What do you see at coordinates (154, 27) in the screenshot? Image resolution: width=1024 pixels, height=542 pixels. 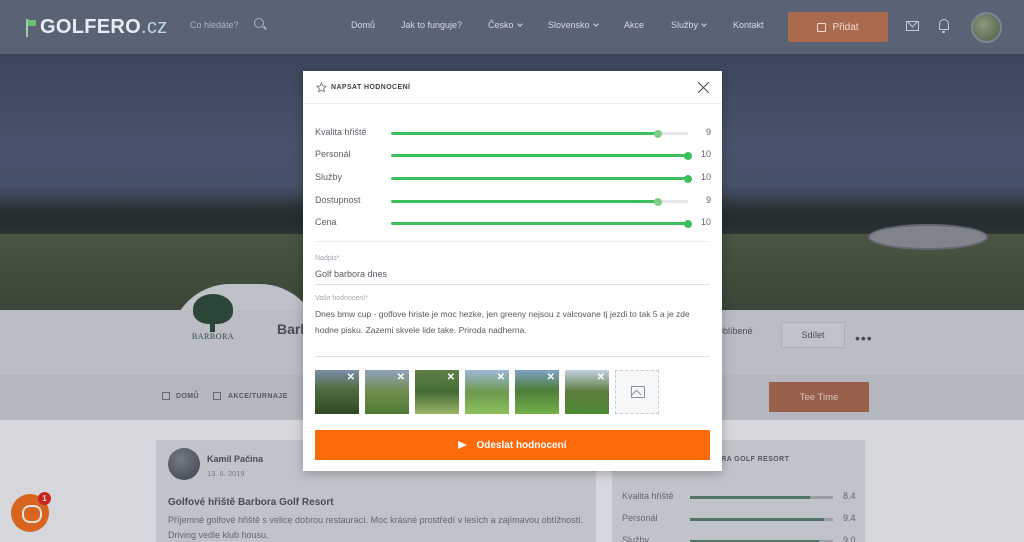 I see `logo-tld: .cz` at bounding box center [154, 27].